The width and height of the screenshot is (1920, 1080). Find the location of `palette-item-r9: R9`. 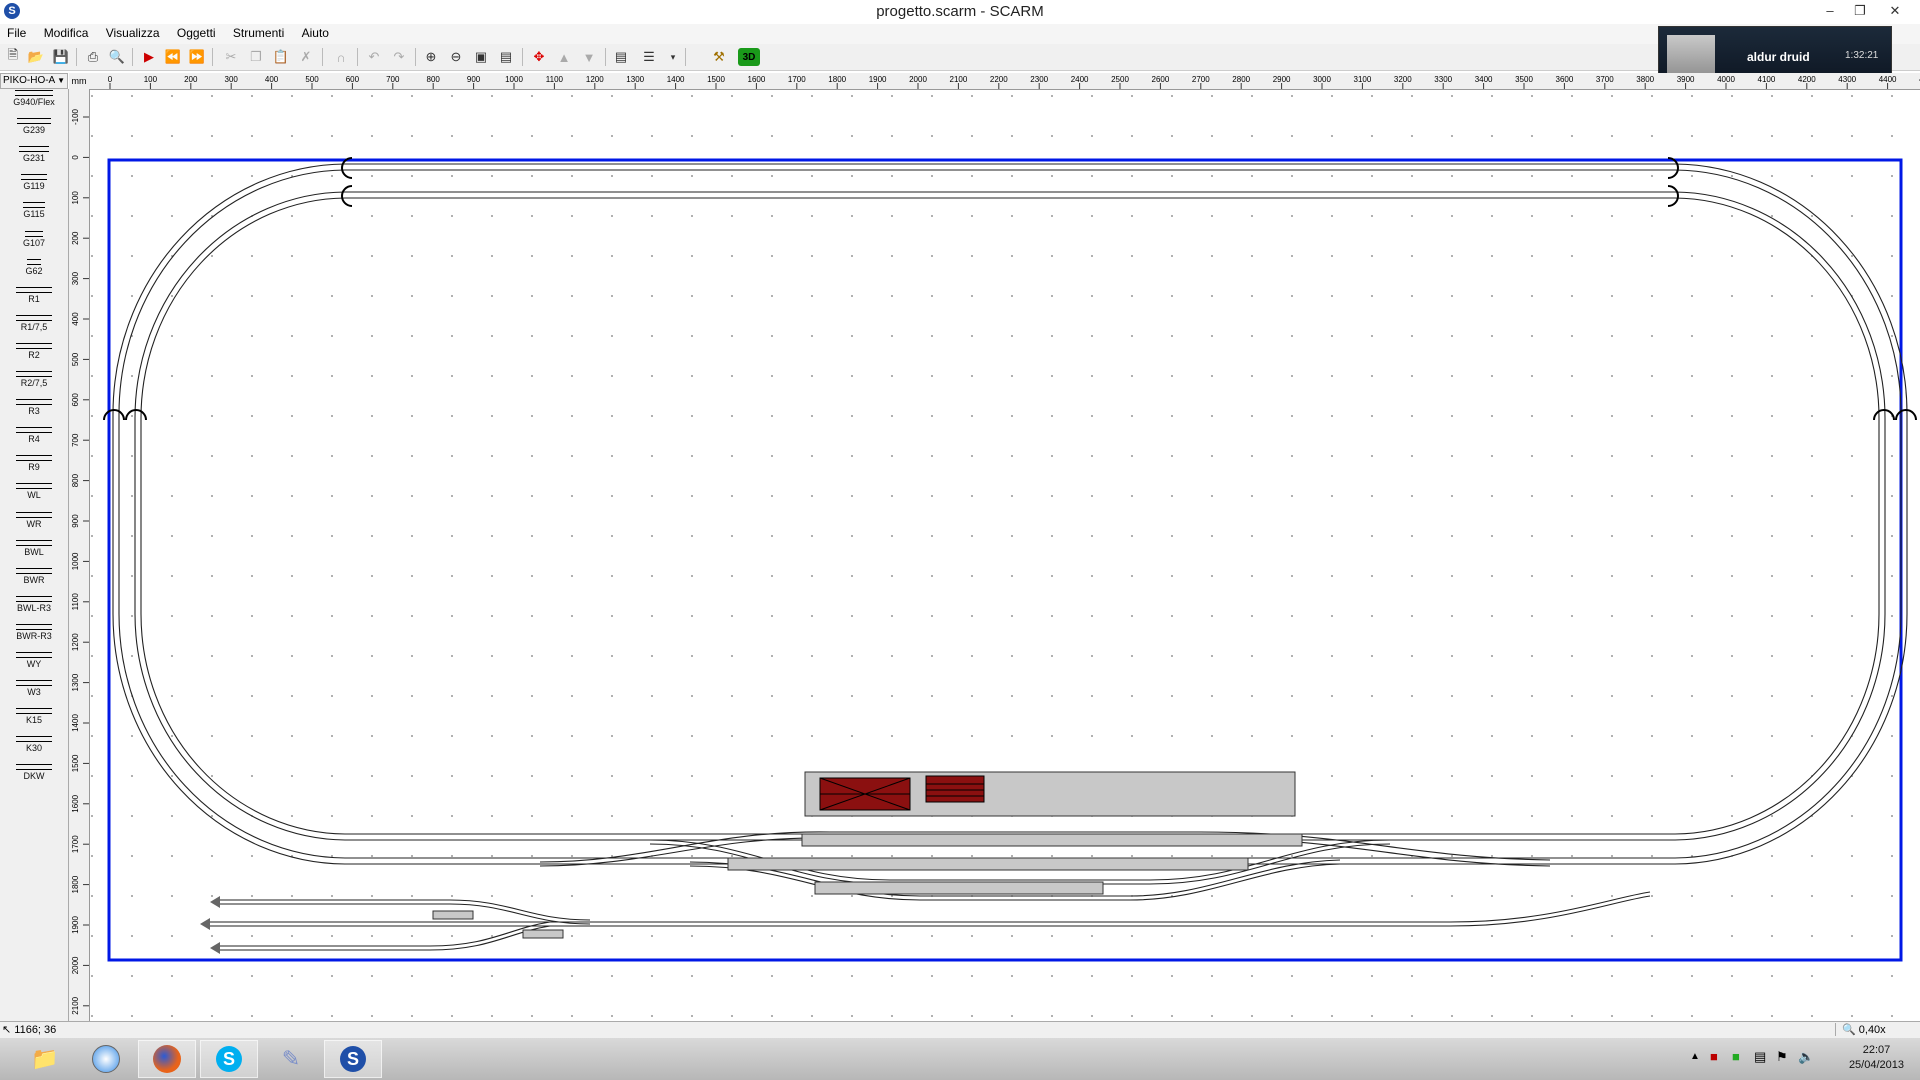

palette-item-r9: R9 is located at coordinates (34, 463).